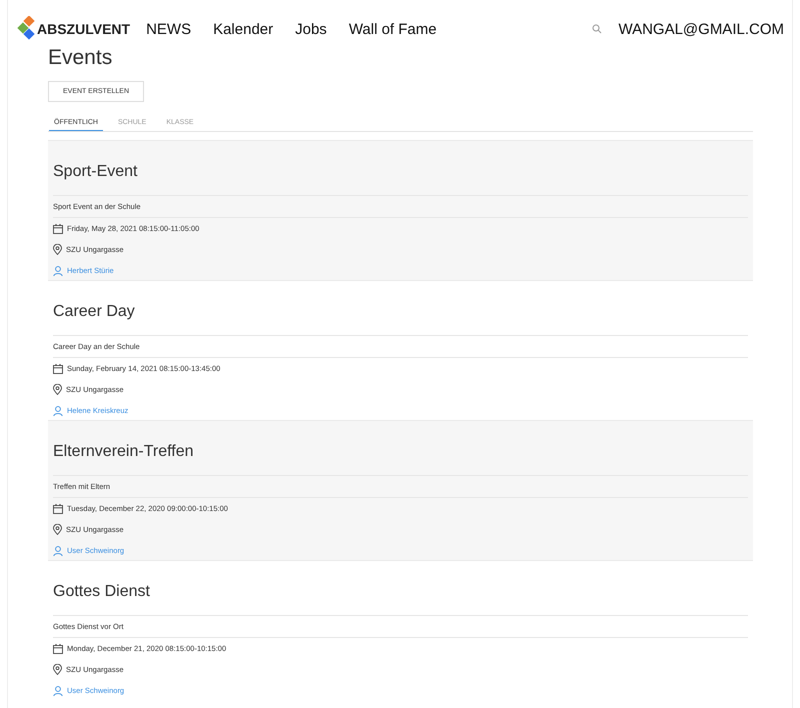 This screenshot has width=800, height=708. What do you see at coordinates (311, 29) in the screenshot?
I see `nav-link: Jobs` at bounding box center [311, 29].